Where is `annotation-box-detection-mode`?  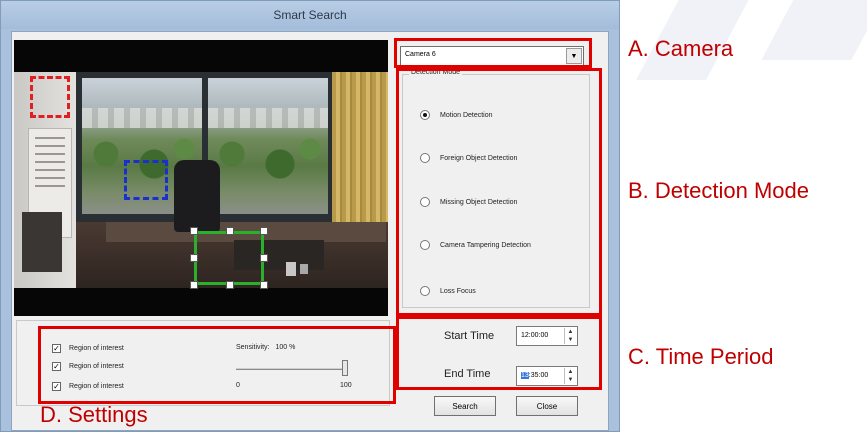 annotation-box-detection-mode is located at coordinates (499, 192).